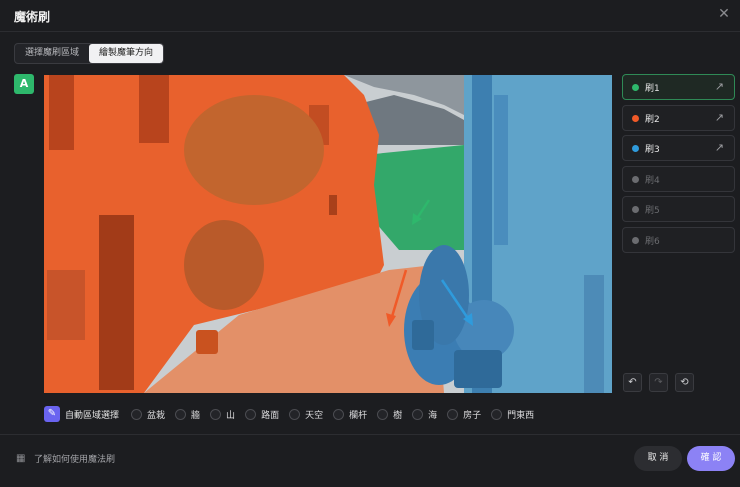  I want to click on brush-item-6: 刷6, so click(678, 239).